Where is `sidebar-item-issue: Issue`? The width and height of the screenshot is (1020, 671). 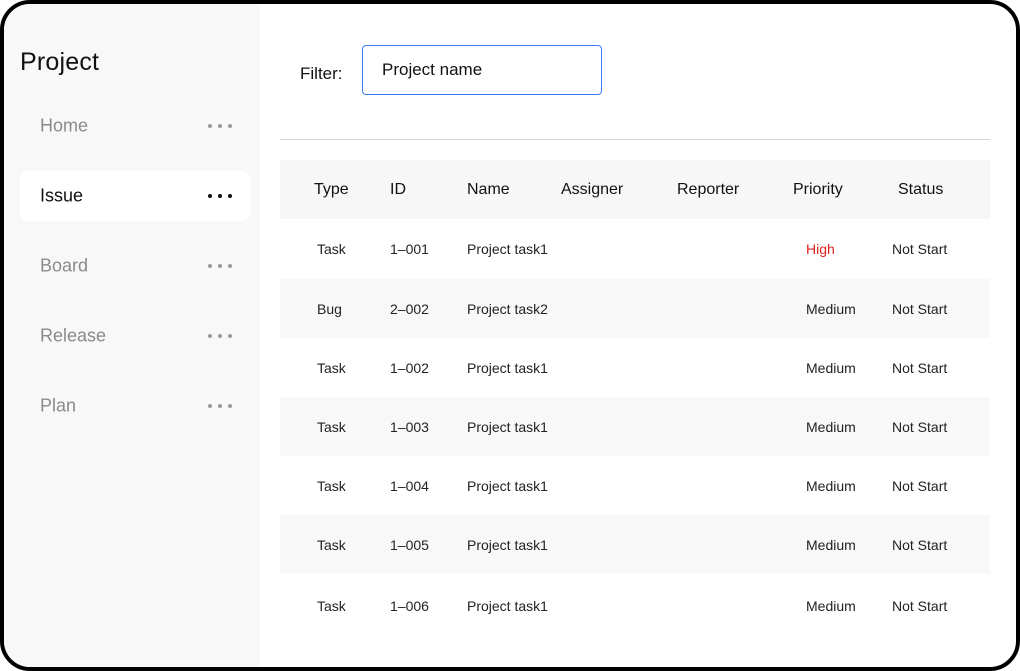
sidebar-item-issue: Issue is located at coordinates (135, 196).